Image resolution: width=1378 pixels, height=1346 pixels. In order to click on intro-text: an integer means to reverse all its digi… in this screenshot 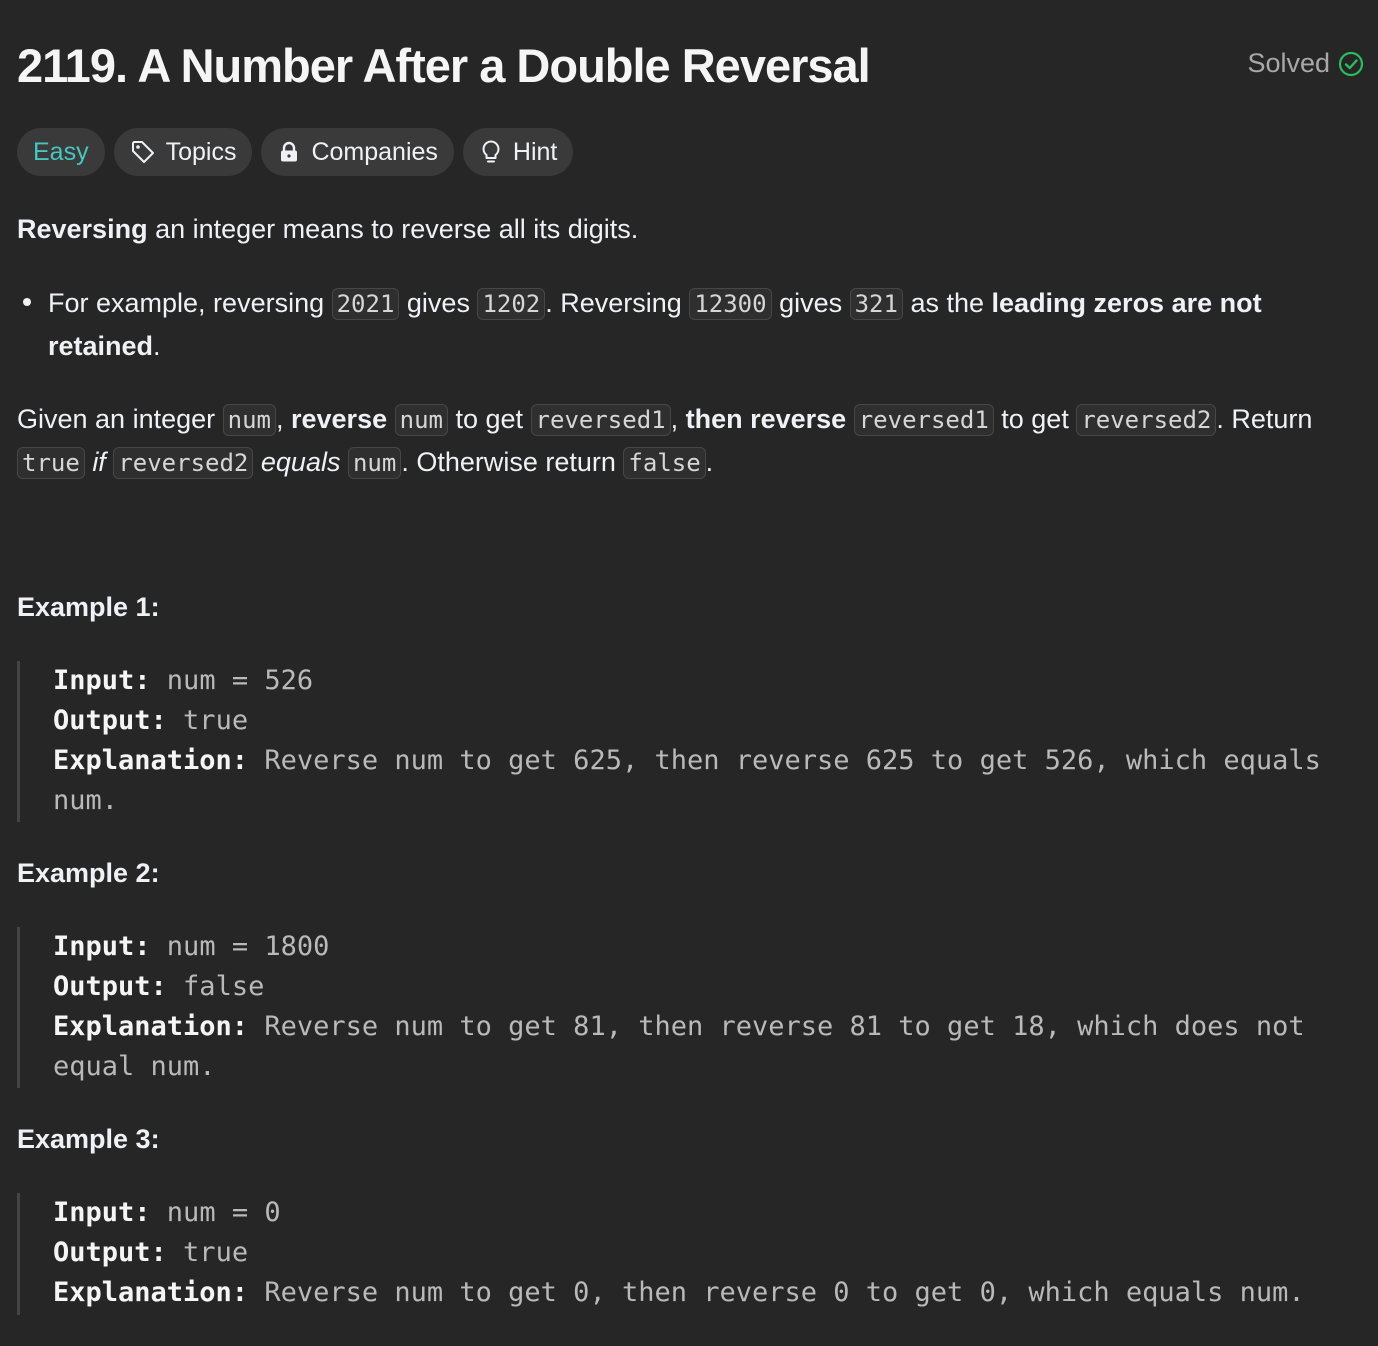, I will do `click(393, 229)`.